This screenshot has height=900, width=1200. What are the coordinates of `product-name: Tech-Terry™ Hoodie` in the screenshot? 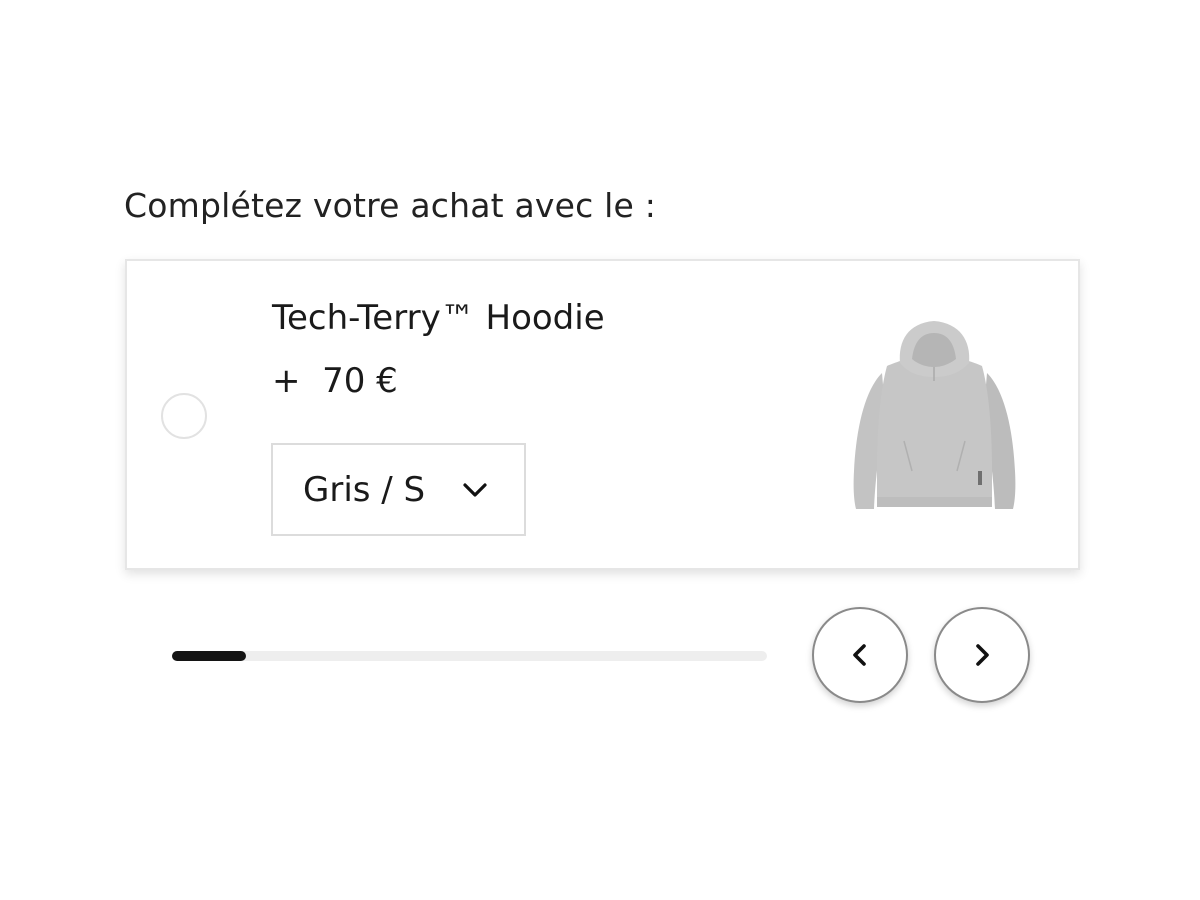 It's located at (438, 318).